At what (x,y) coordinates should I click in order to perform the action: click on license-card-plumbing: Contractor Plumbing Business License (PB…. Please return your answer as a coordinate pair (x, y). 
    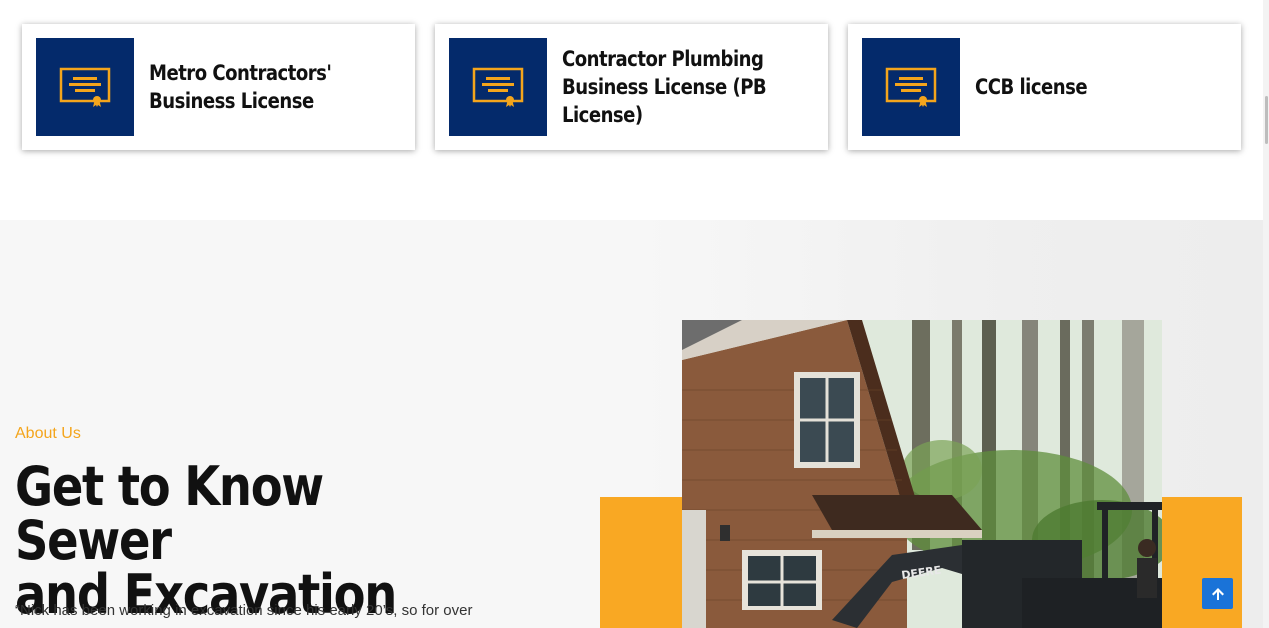
    Looking at the image, I should click on (631, 87).